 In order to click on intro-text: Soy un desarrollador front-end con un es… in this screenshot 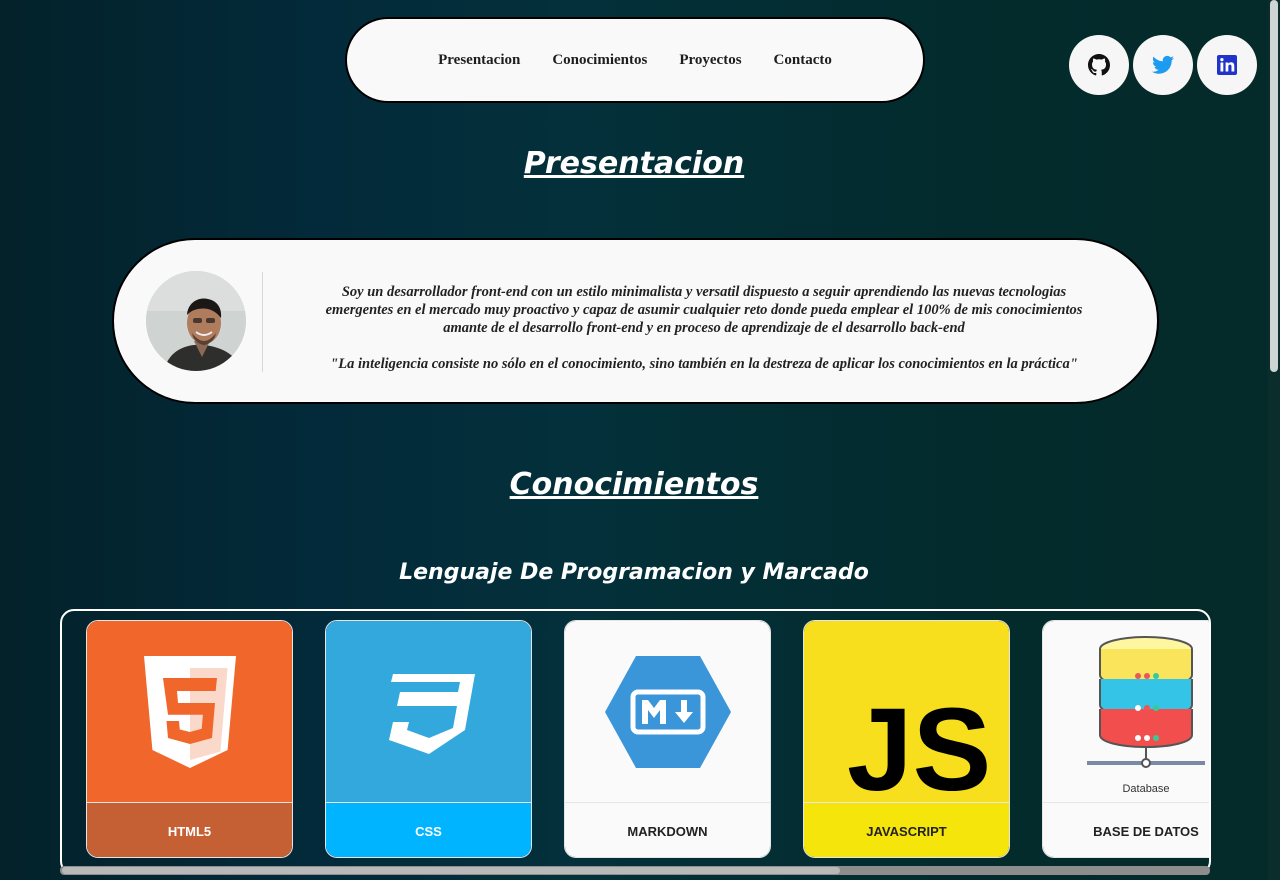, I will do `click(704, 328)`.